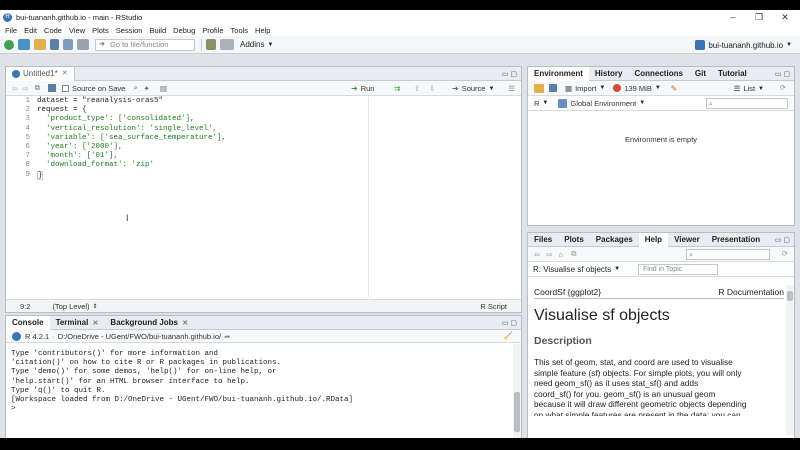  I want to click on find-in-topic-input: Find in Topic, so click(678, 269).